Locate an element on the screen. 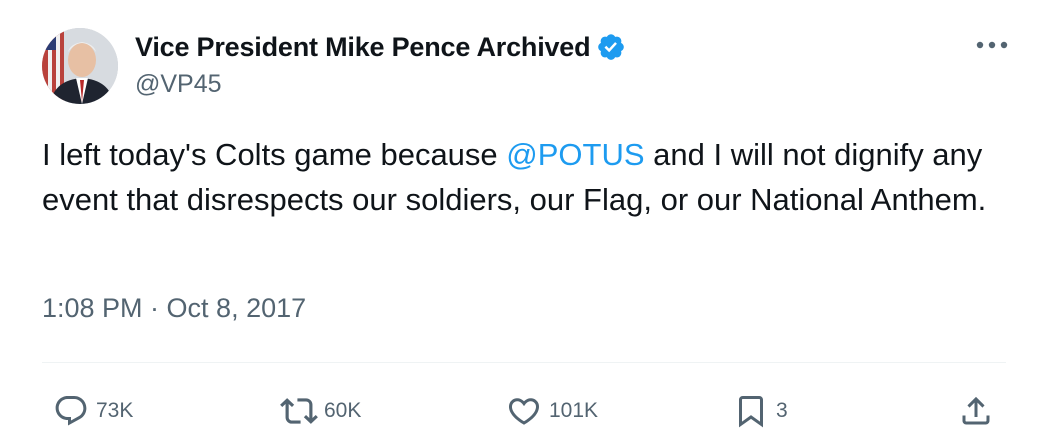 This screenshot has height=446, width=1050. more-options-icon is located at coordinates (992, 45).